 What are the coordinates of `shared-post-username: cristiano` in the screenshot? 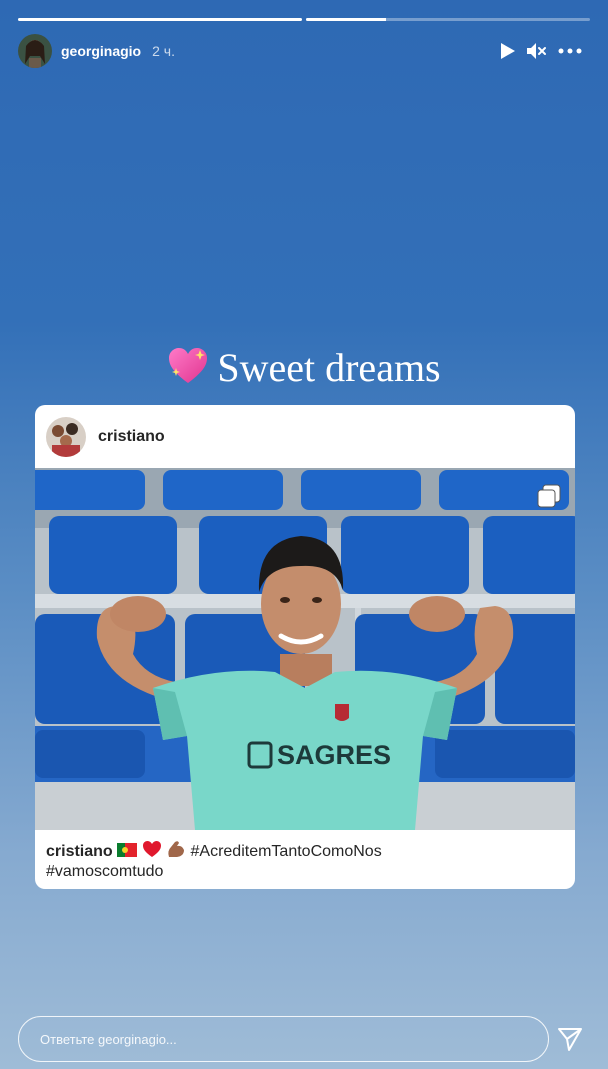 It's located at (131, 437).